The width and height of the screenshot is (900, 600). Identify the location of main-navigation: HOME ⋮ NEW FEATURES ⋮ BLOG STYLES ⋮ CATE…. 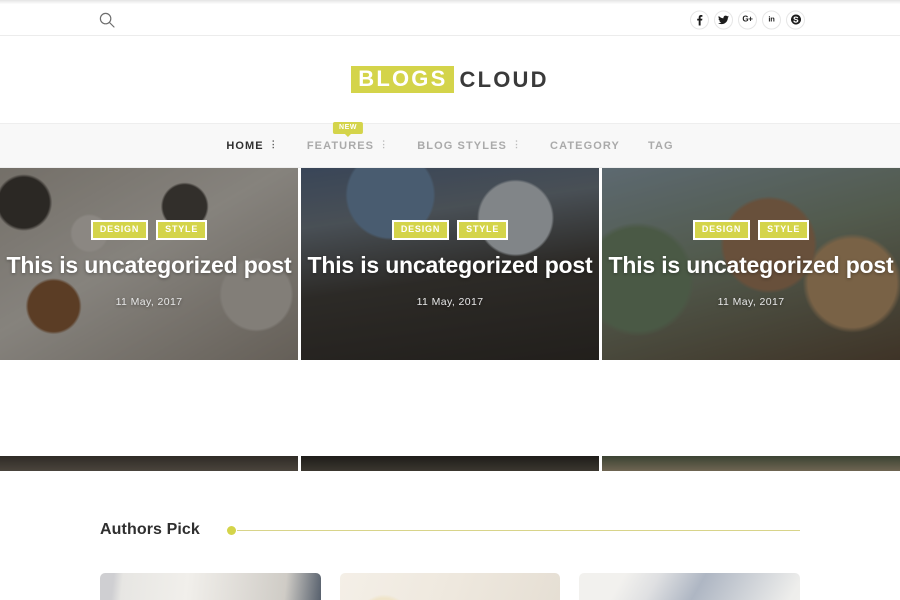
(450, 144).